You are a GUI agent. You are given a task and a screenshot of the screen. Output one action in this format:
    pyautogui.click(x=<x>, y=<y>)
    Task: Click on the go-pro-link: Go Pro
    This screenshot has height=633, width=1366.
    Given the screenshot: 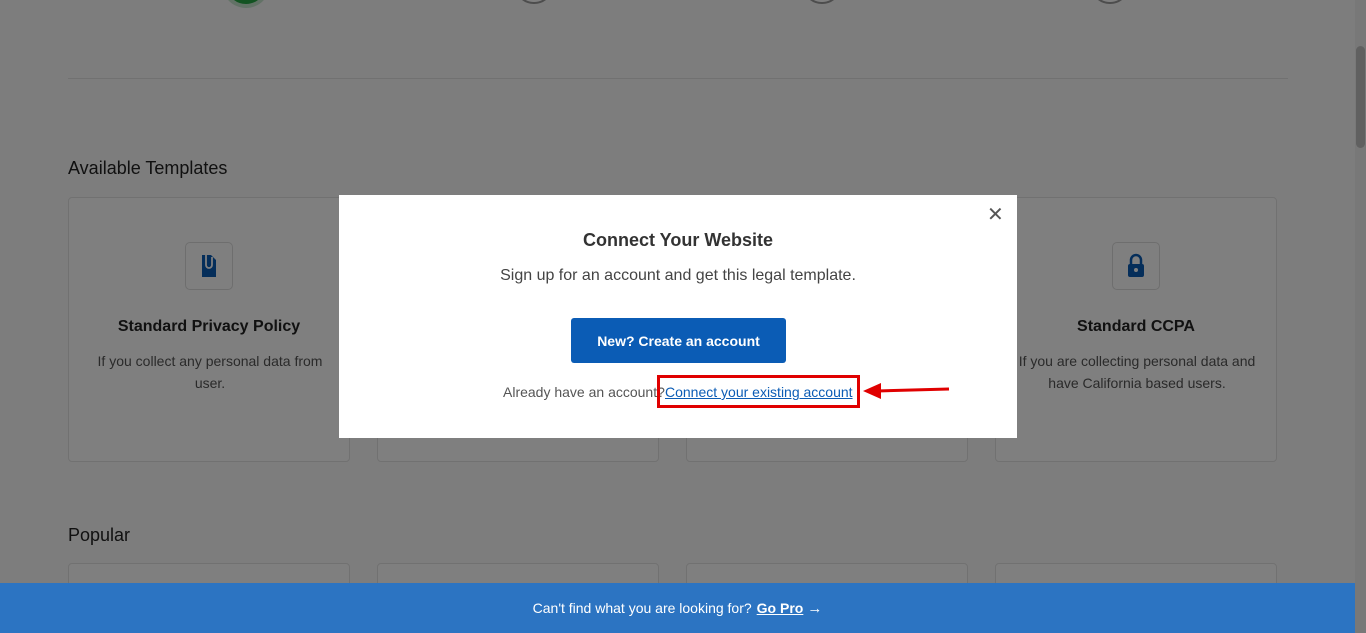 What is the action you would take?
    pyautogui.click(x=780, y=608)
    